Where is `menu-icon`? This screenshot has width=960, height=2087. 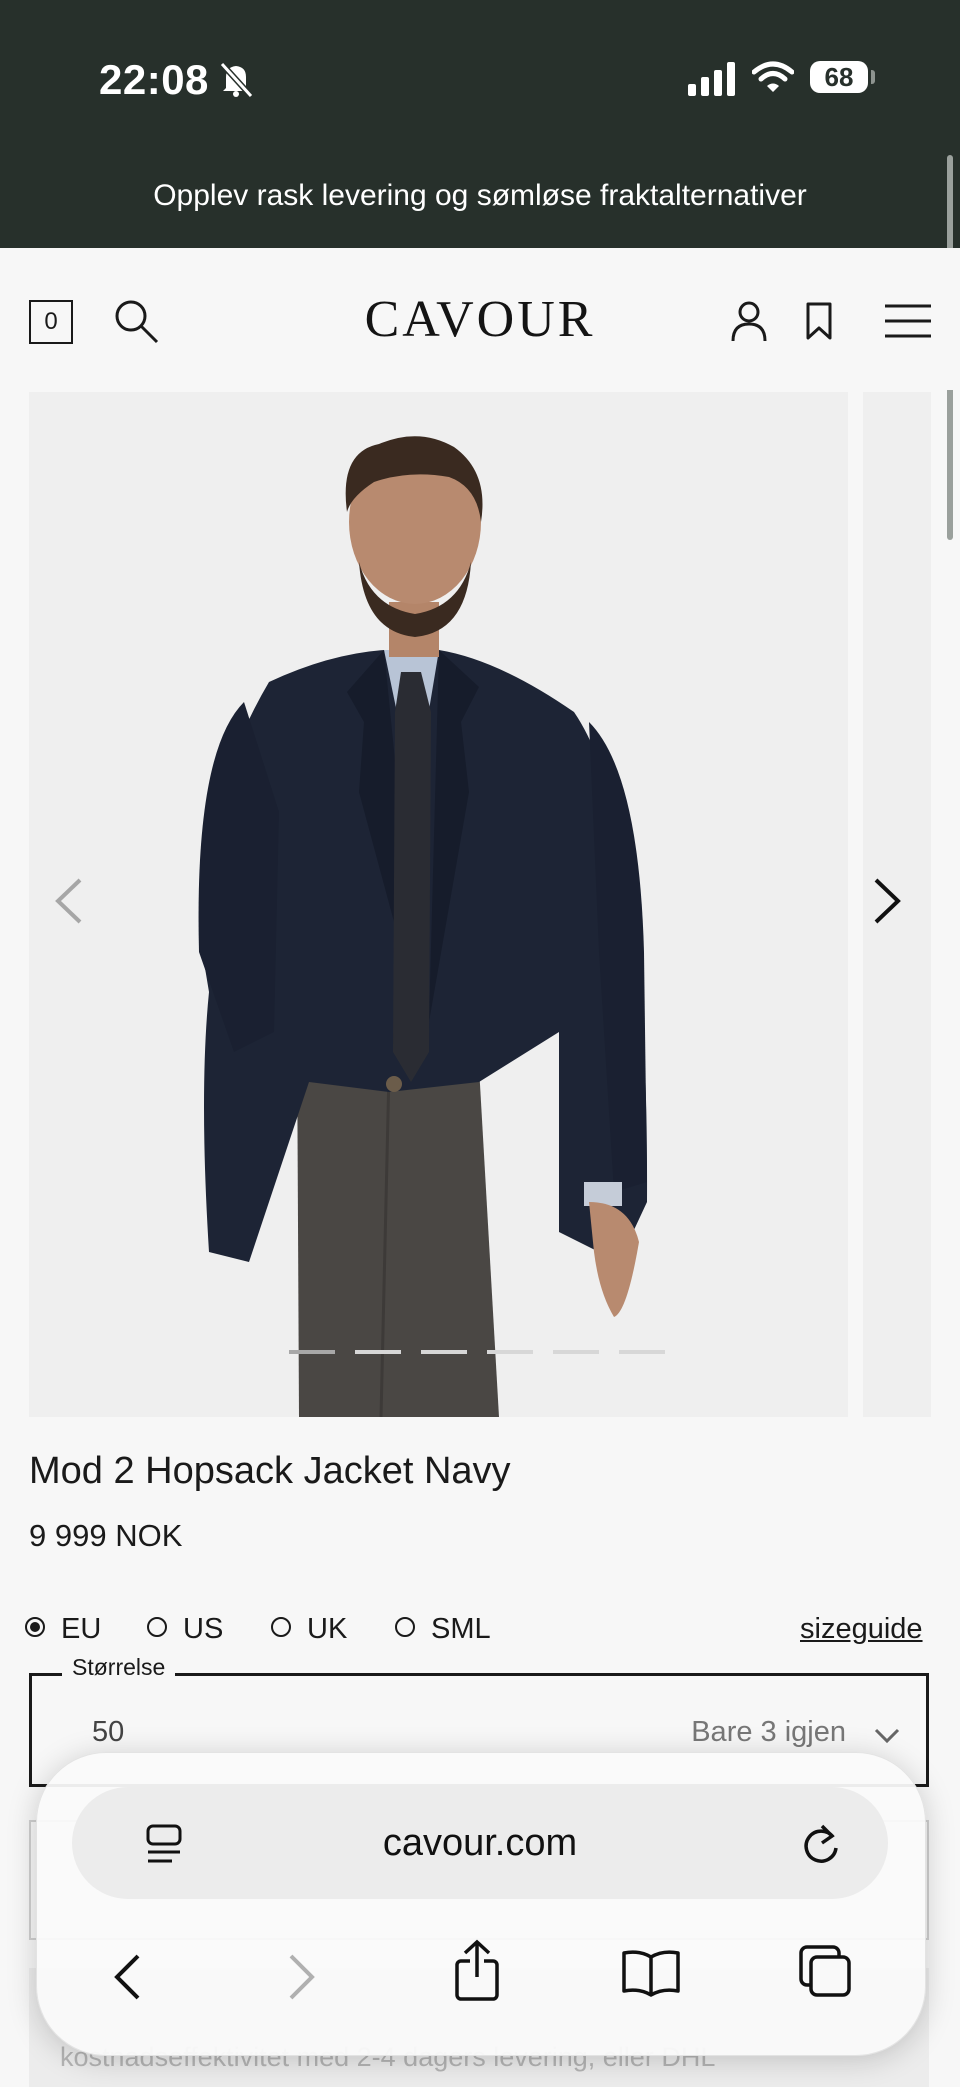 menu-icon is located at coordinates (908, 321).